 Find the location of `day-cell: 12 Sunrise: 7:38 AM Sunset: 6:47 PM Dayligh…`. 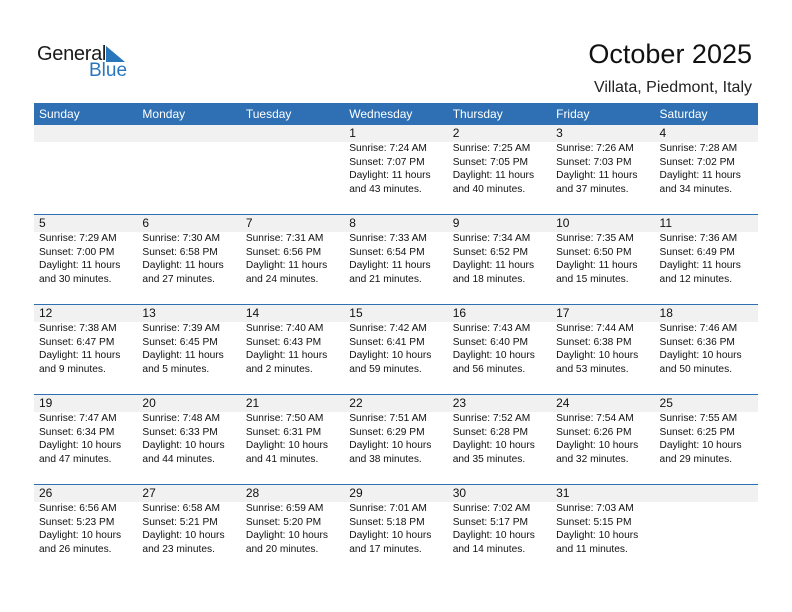

day-cell: 12 Sunrise: 7:38 AM Sunset: 6:47 PM Dayligh… is located at coordinates (85, 349).